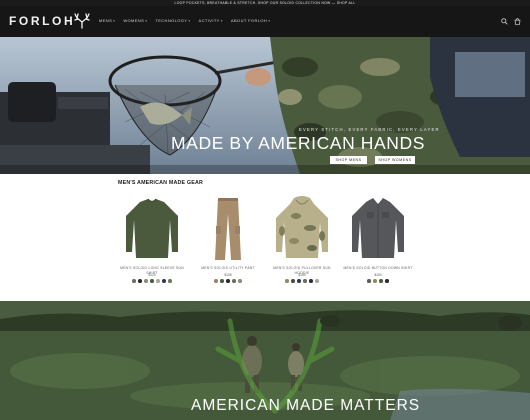 The height and width of the screenshot is (420, 530). Describe the element at coordinates (302, 275) in the screenshot. I see `product-price: $160` at that location.